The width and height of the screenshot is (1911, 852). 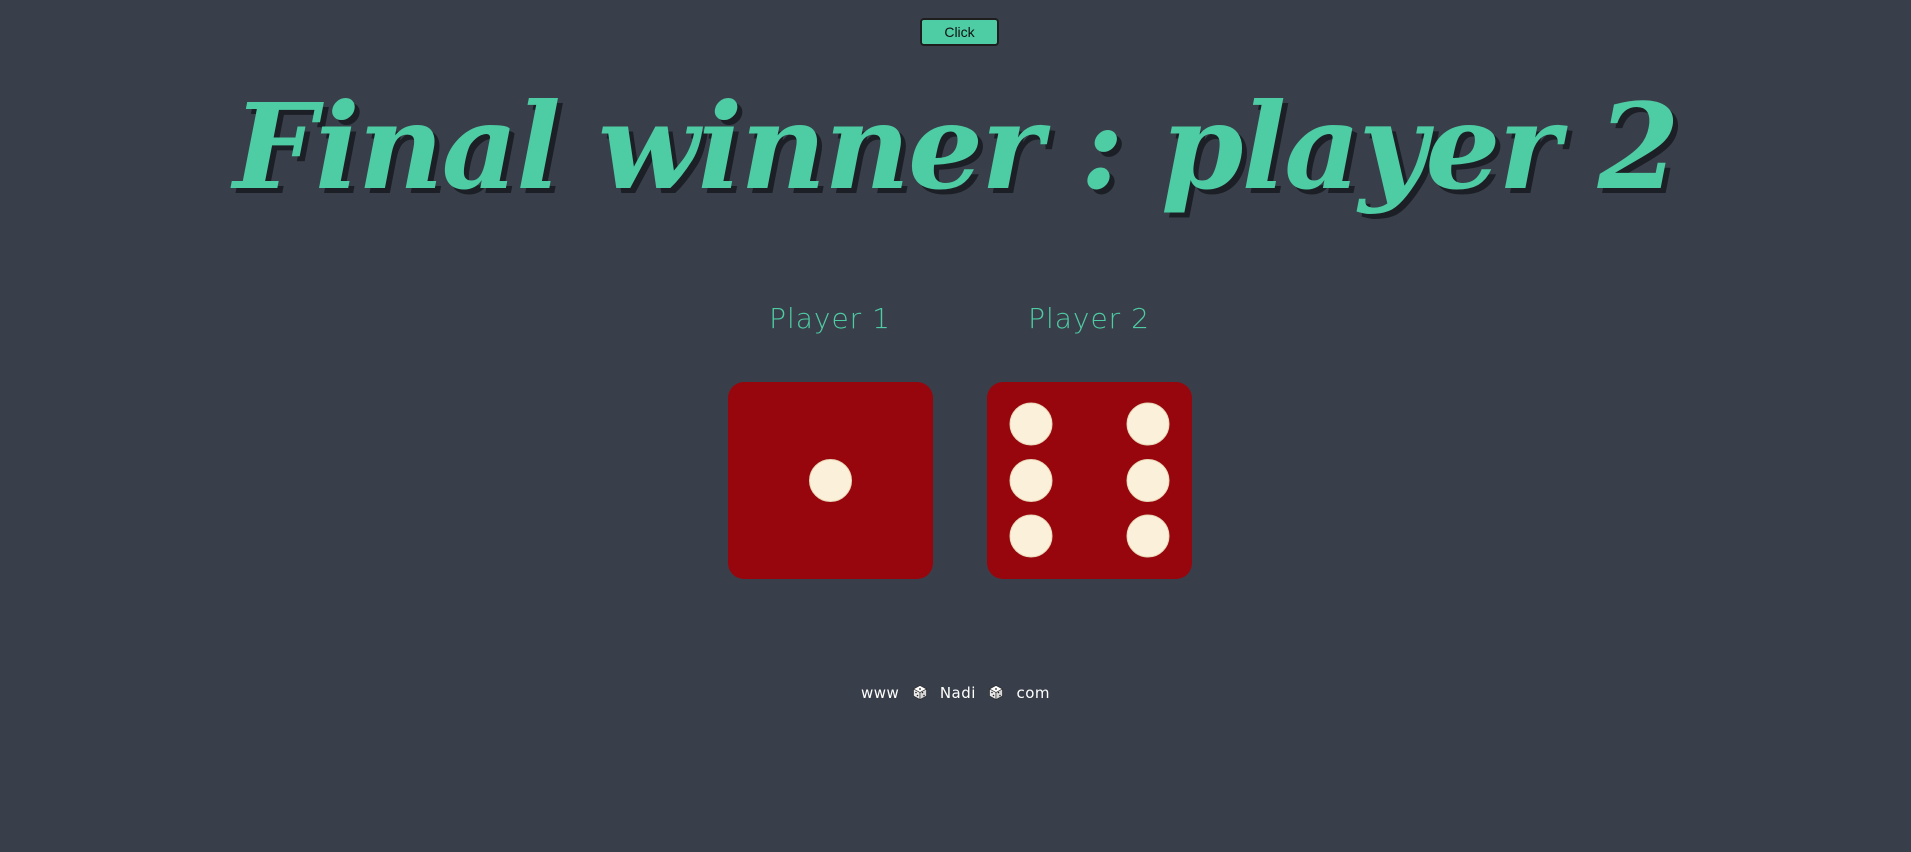 I want to click on footer-name: Nadi, so click(x=957, y=693).